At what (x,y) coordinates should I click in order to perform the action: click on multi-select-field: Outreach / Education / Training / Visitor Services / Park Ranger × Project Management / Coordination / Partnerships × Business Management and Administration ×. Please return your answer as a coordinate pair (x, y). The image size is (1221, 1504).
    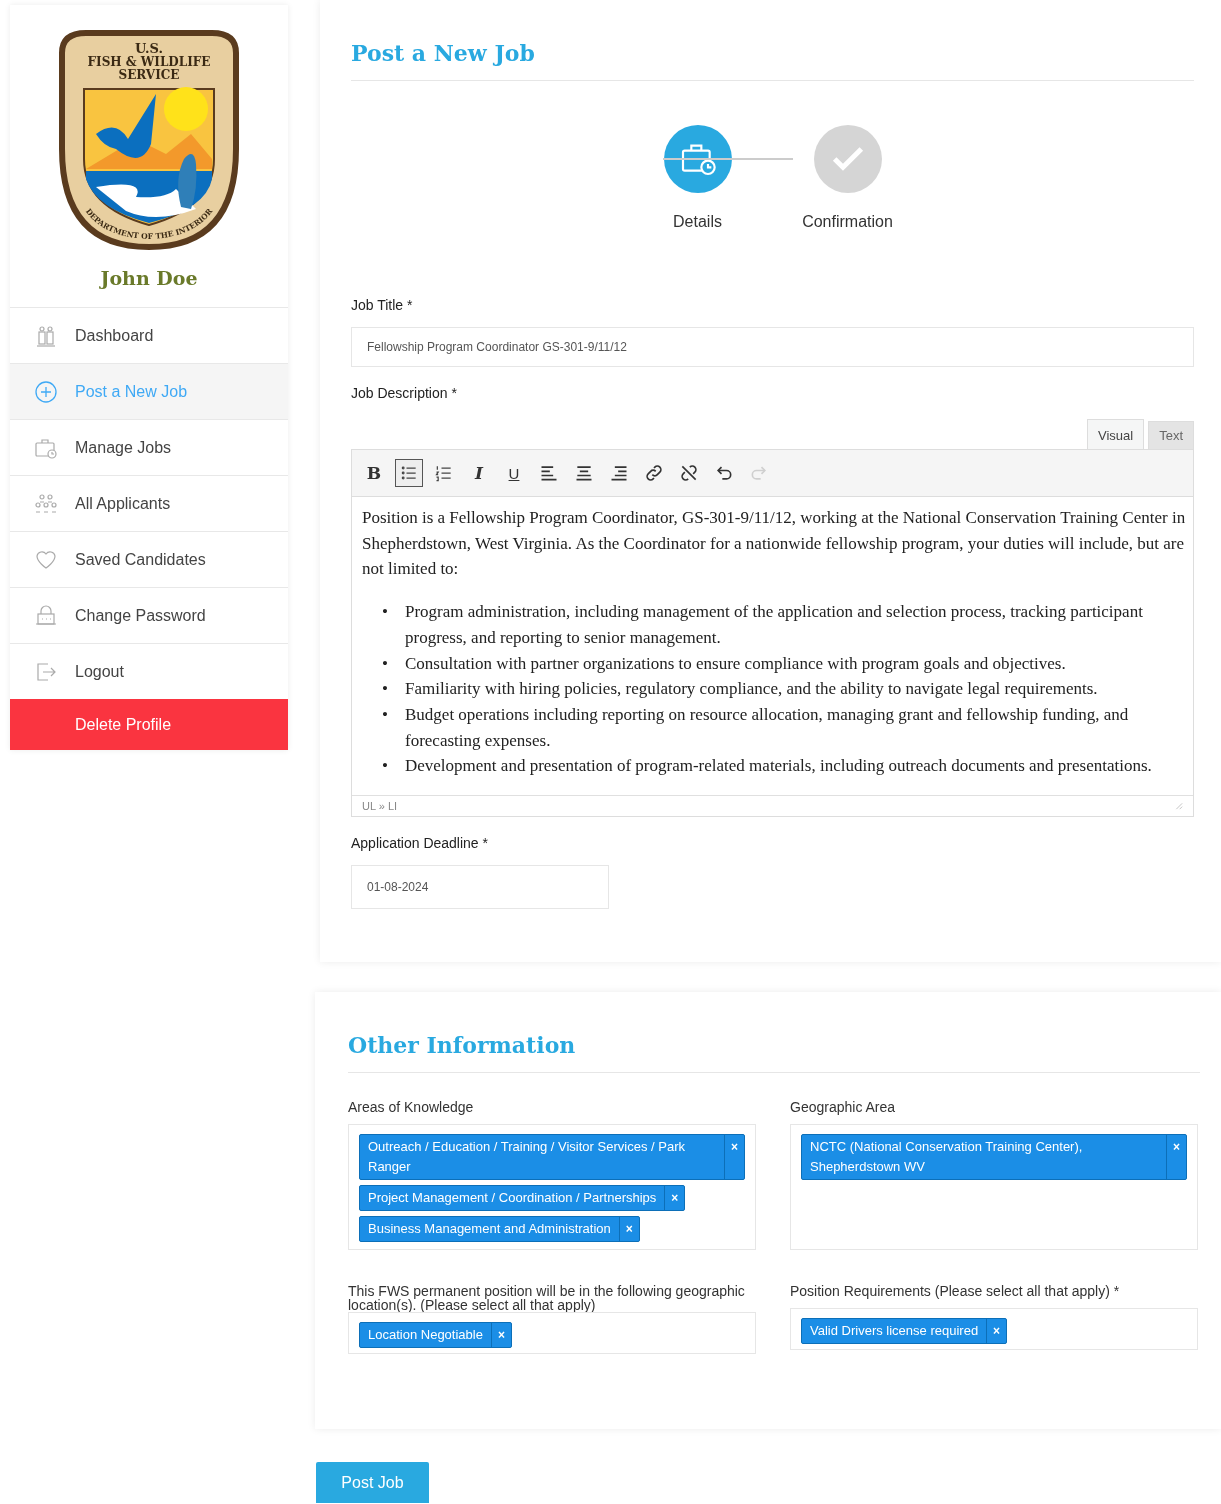
    Looking at the image, I should click on (552, 1187).